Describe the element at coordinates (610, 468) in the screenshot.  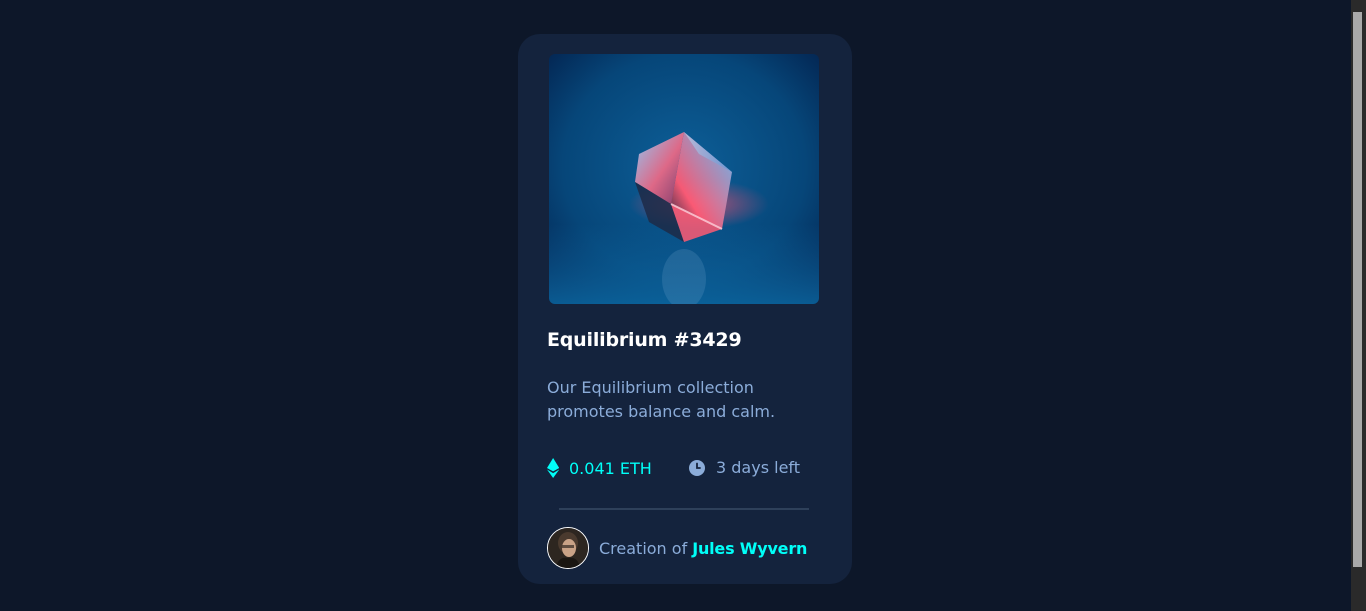
I see `price-value: 0.041 ETH` at that location.